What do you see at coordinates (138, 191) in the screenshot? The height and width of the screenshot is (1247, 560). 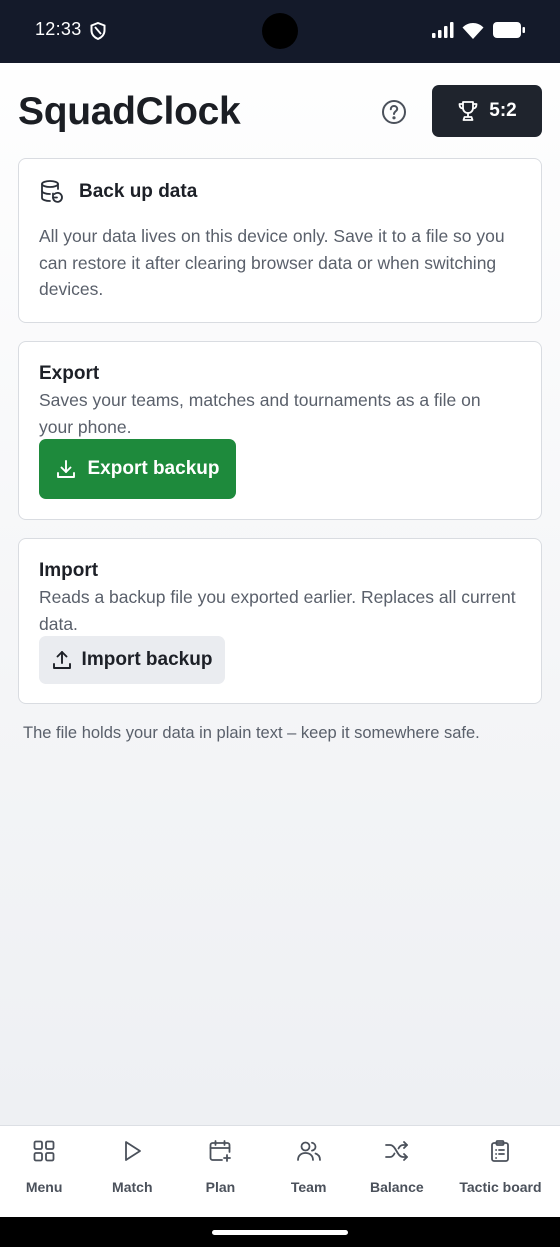 I see `backup-info-title: Back up data` at bounding box center [138, 191].